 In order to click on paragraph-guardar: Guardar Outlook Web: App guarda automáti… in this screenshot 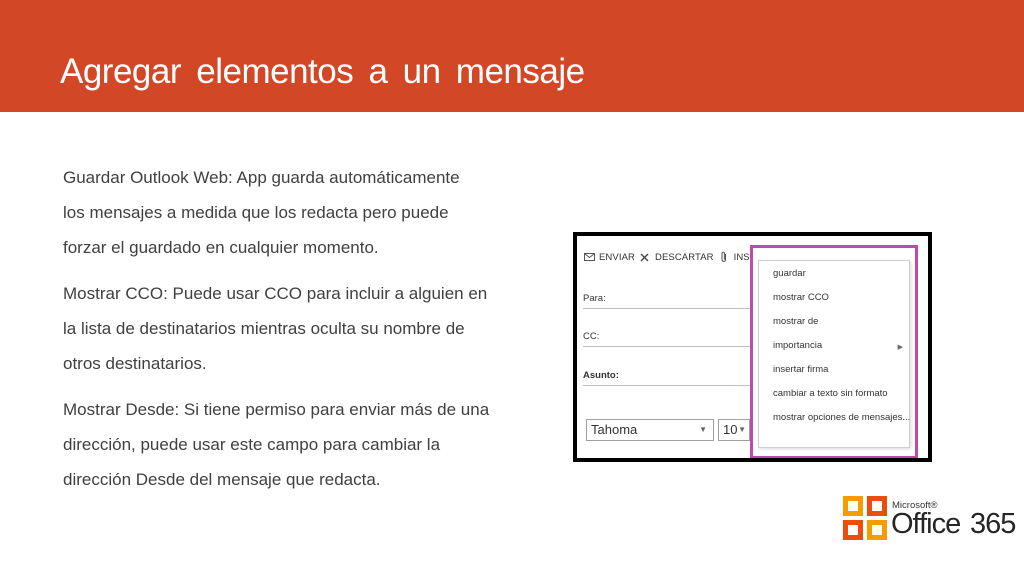, I will do `click(303, 212)`.